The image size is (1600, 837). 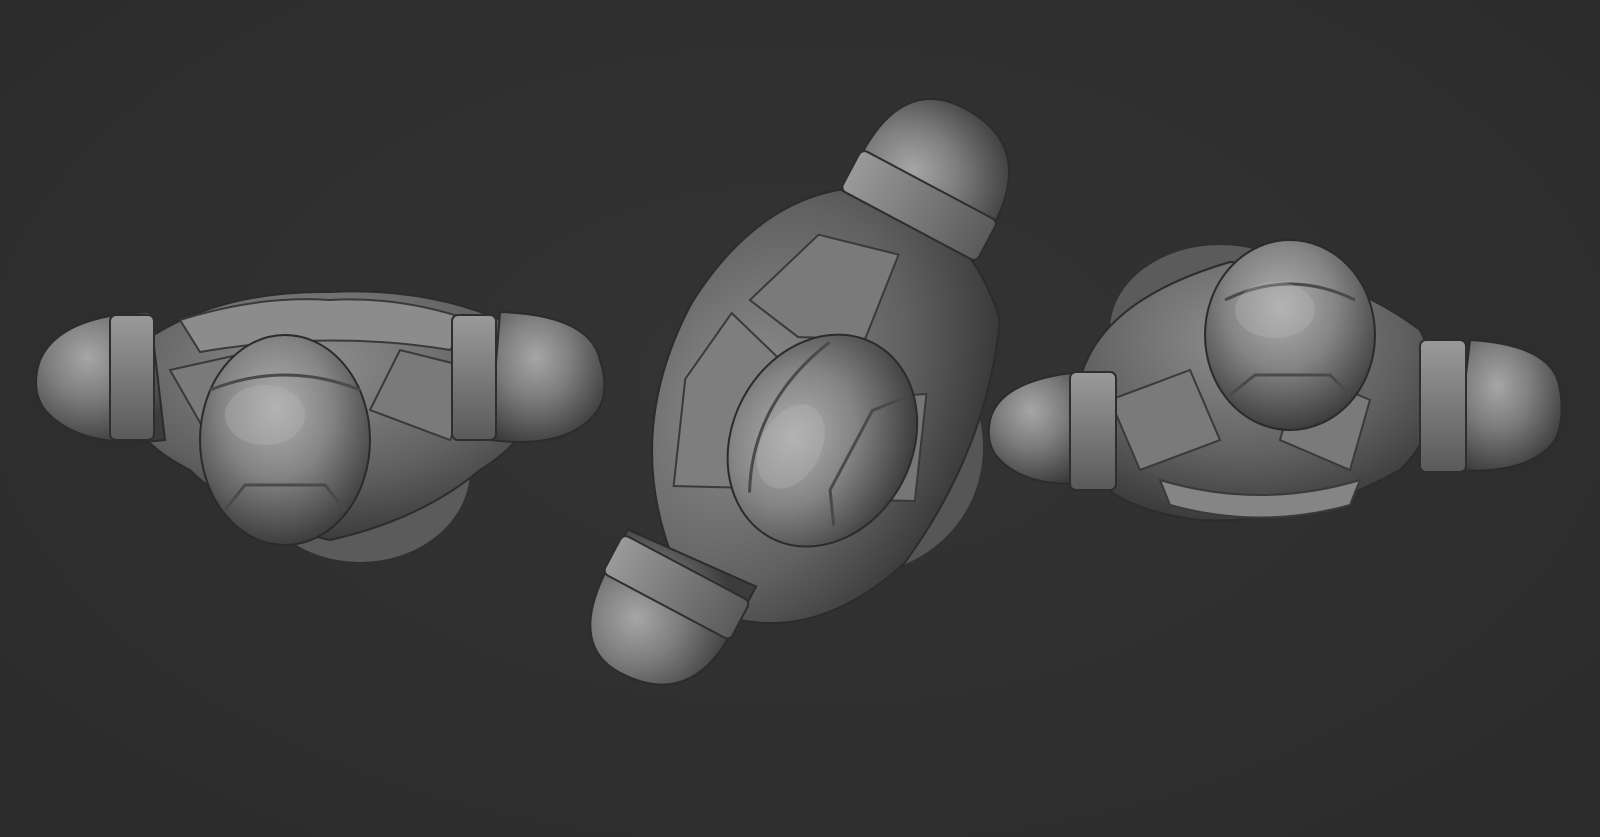 What do you see at coordinates (1275, 380) in the screenshot?
I see `torso-view-top-right` at bounding box center [1275, 380].